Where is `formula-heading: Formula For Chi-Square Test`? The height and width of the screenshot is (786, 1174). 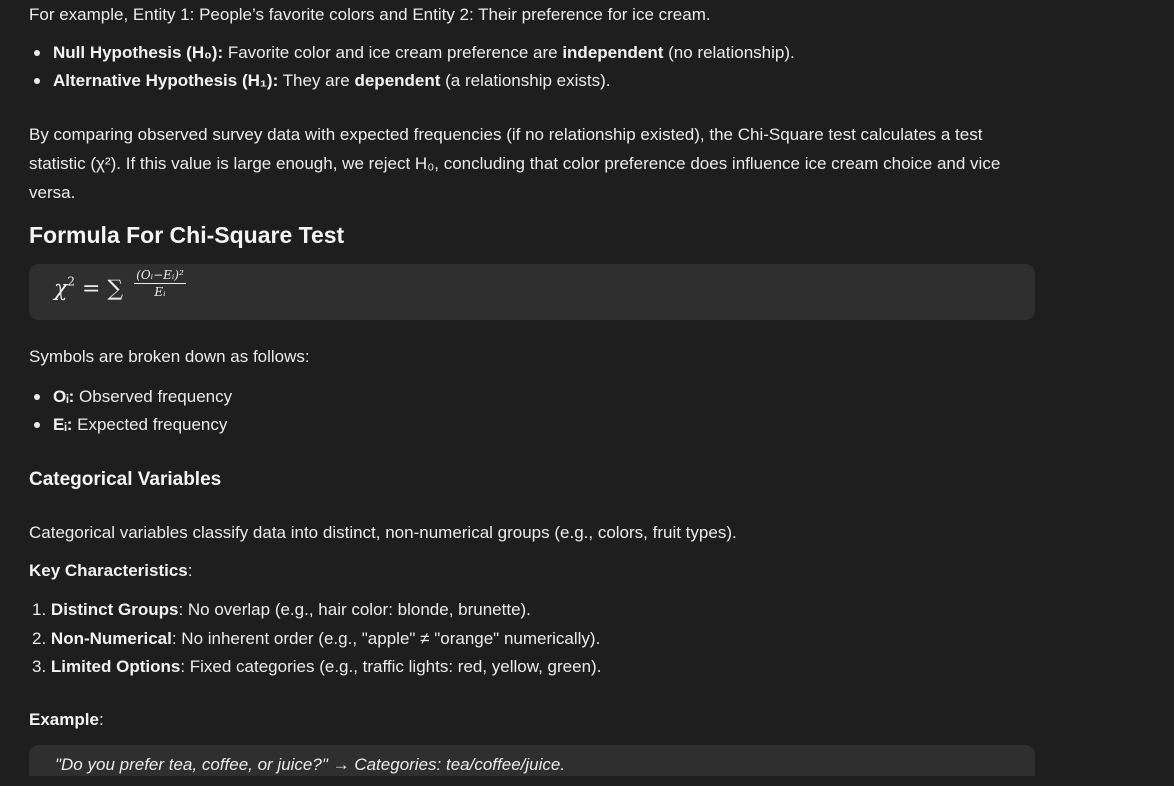
formula-heading: Formula For Chi-Square Test is located at coordinates (187, 235).